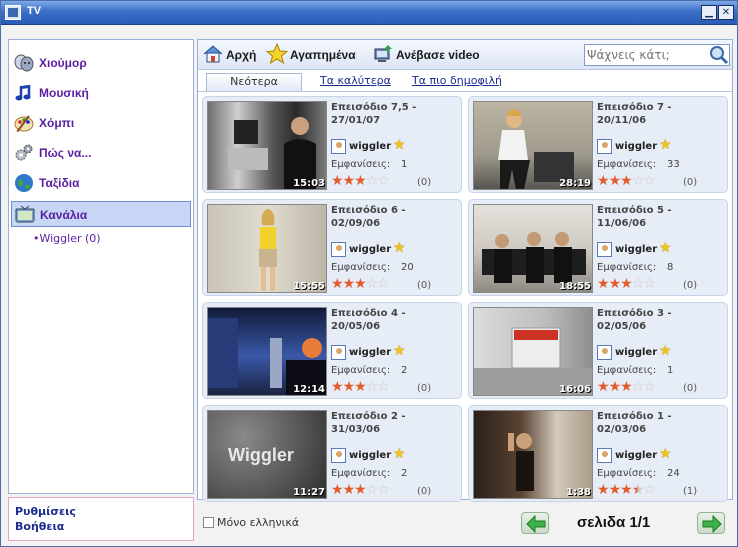 This screenshot has width=738, height=547. What do you see at coordinates (386, 217) in the screenshot?
I see `video-title: Επεισόδιο 6 - 02/09/06` at bounding box center [386, 217].